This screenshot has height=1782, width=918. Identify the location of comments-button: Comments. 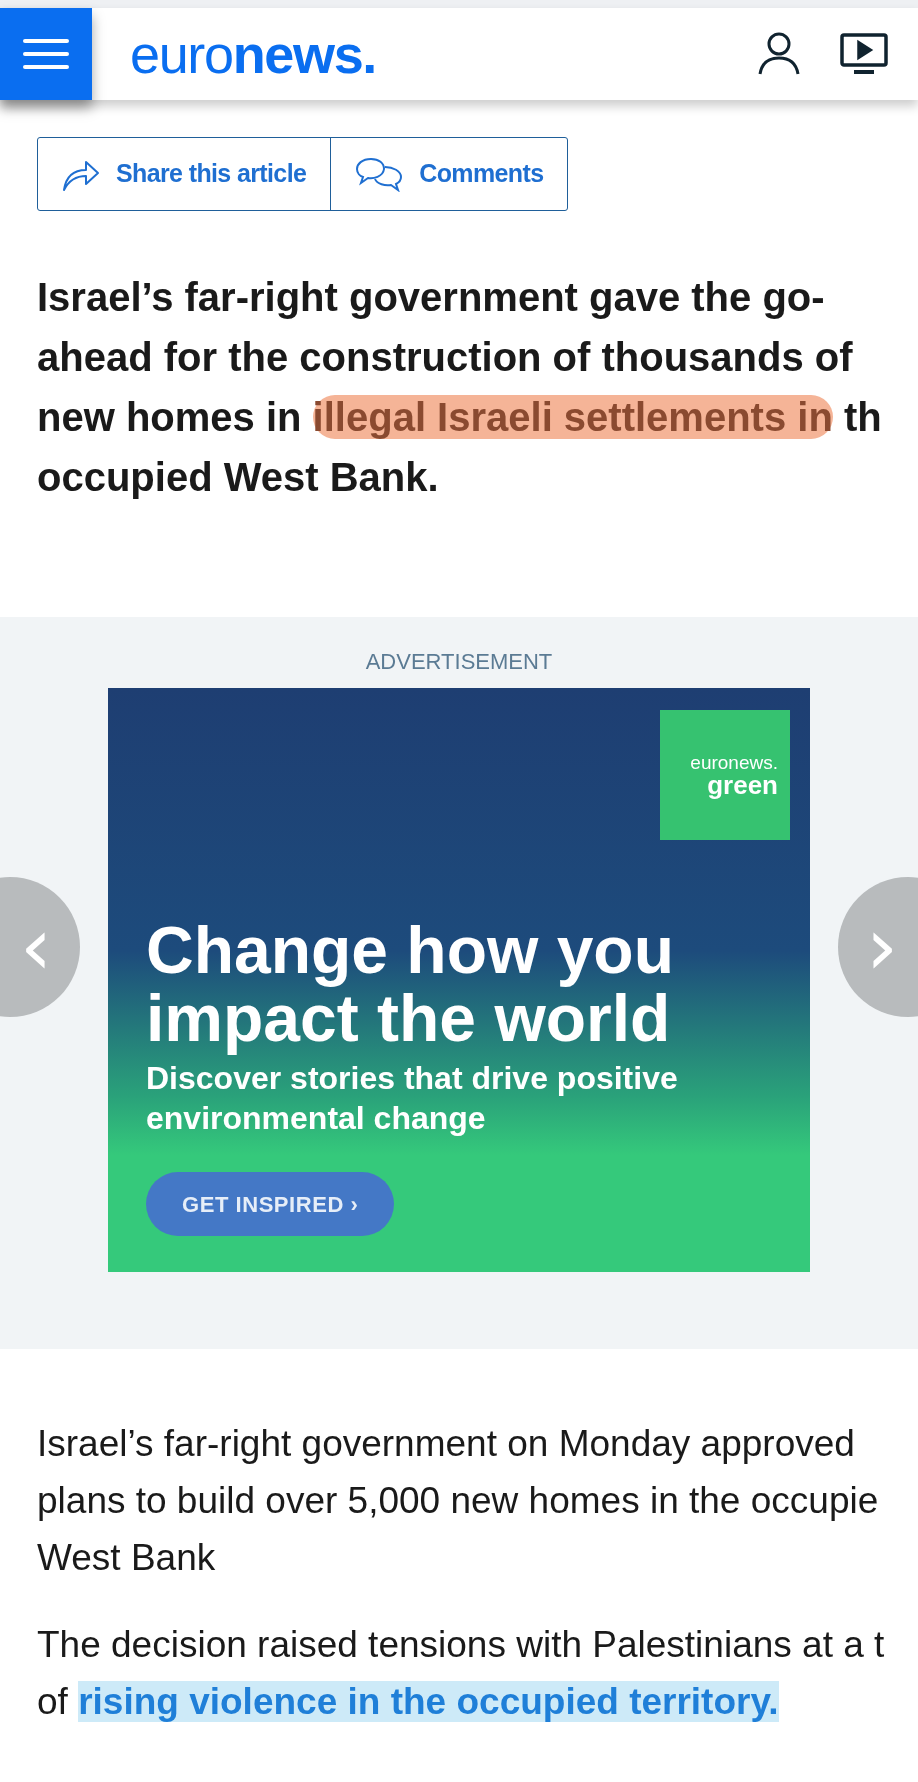
(449, 174).